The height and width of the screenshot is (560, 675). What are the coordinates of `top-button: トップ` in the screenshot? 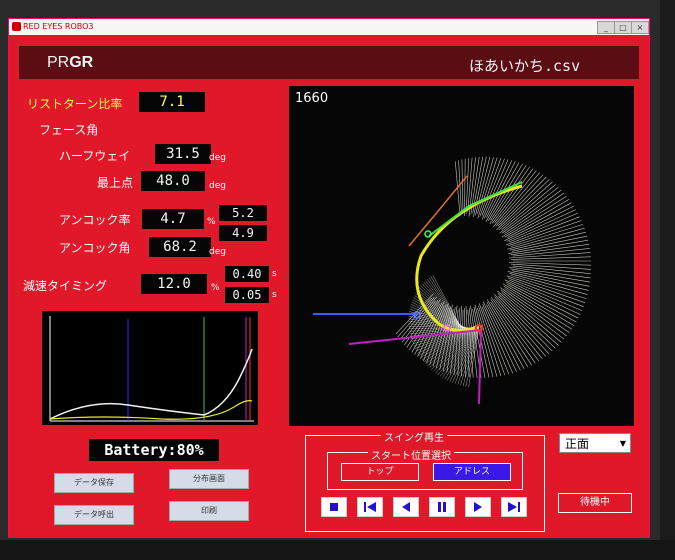 It's located at (380, 472).